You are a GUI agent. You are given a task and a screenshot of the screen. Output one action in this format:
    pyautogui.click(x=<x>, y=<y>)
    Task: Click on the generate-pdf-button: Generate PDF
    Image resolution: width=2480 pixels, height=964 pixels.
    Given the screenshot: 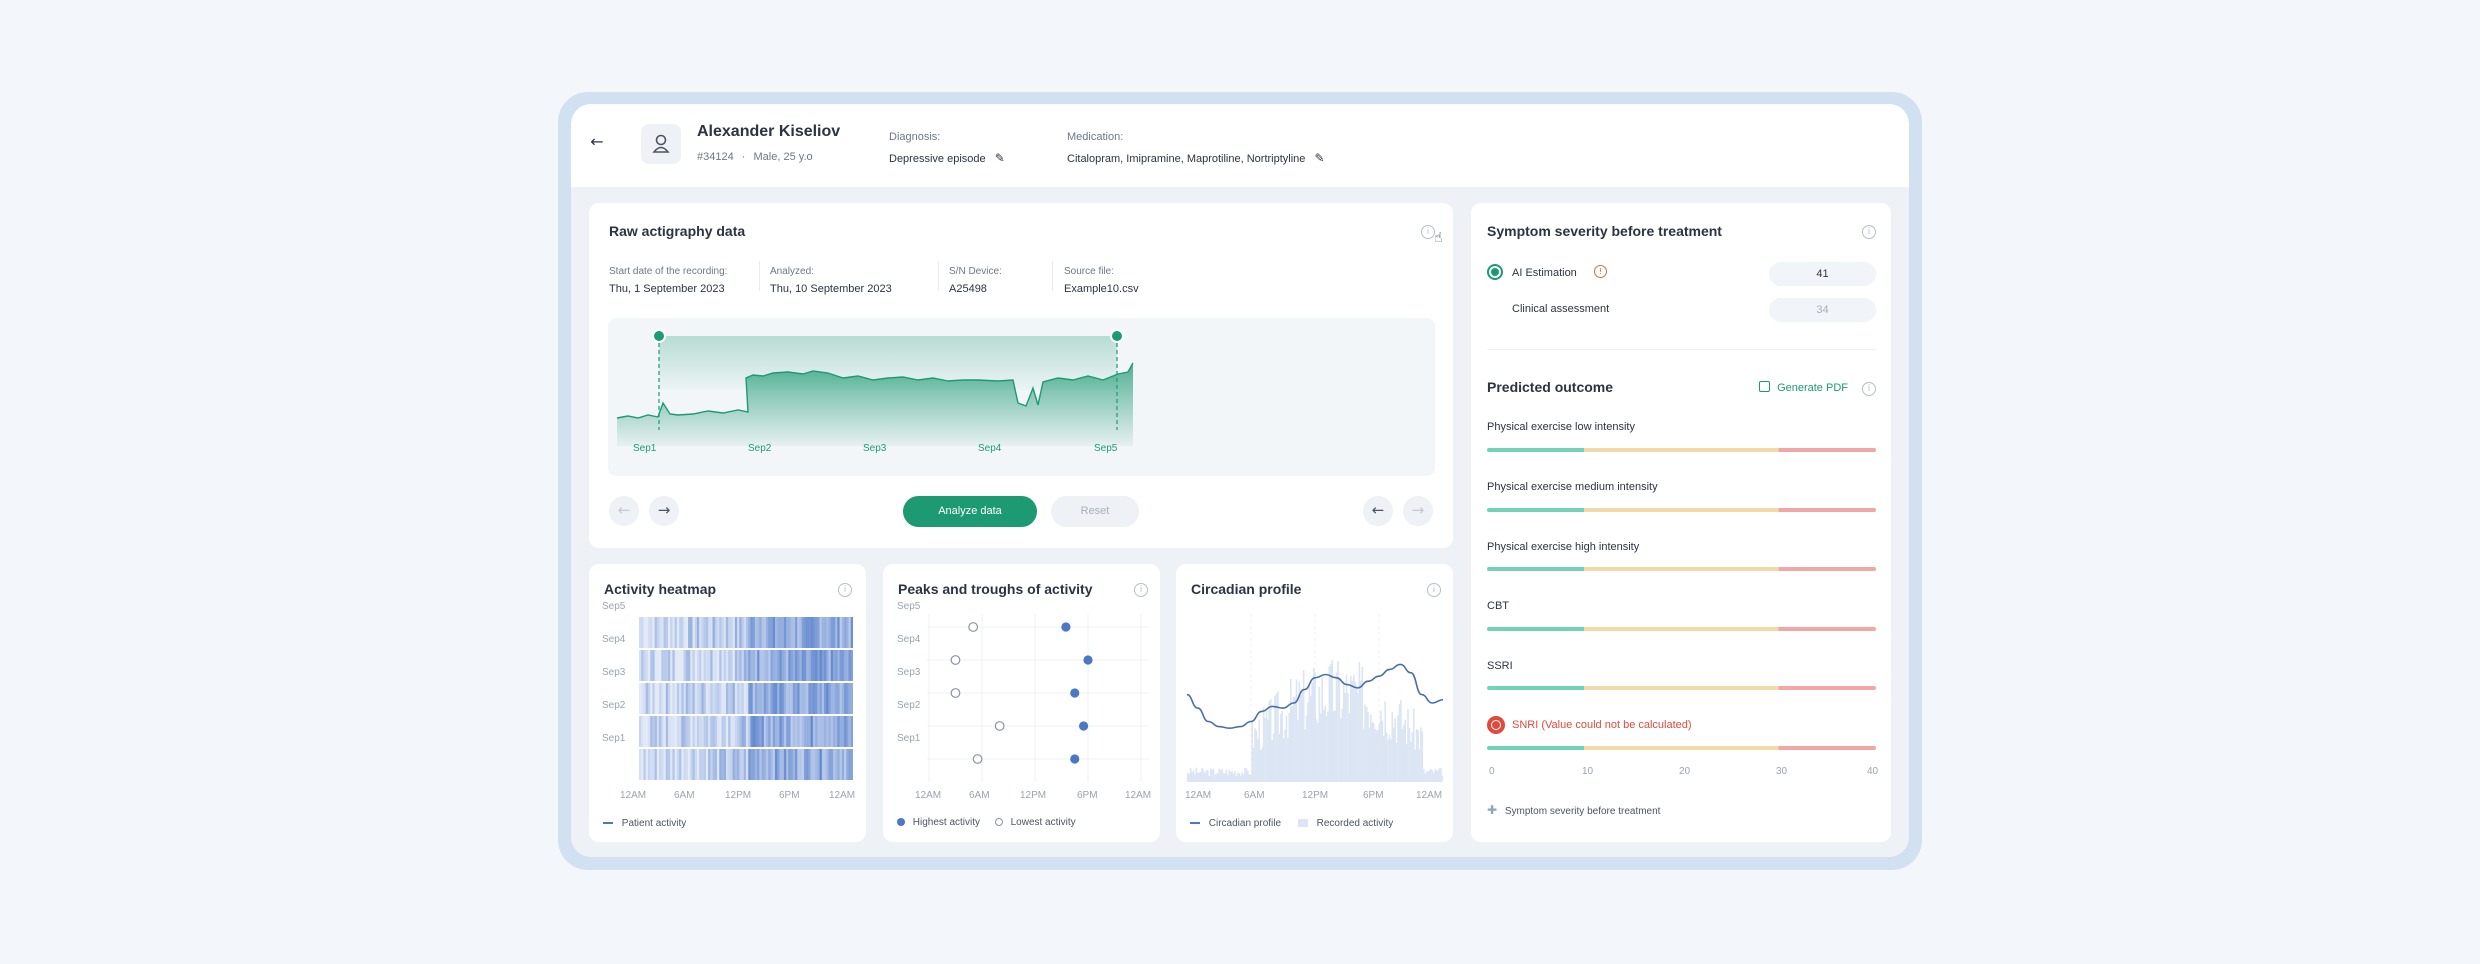 What is the action you would take?
    pyautogui.click(x=1803, y=387)
    